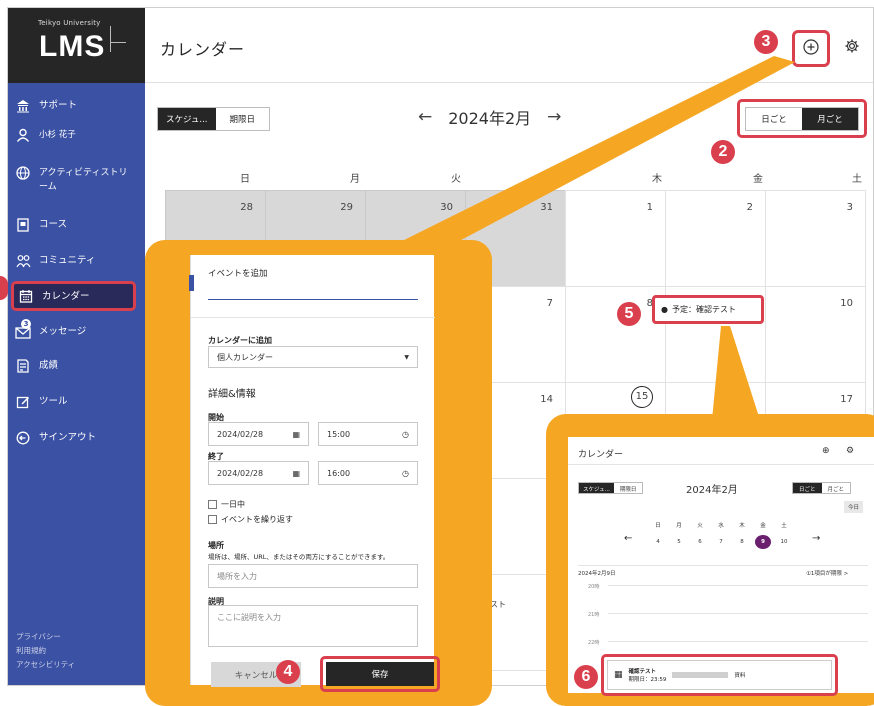  Describe the element at coordinates (313, 576) in the screenshot. I see `location-input: 場所を入力` at that location.